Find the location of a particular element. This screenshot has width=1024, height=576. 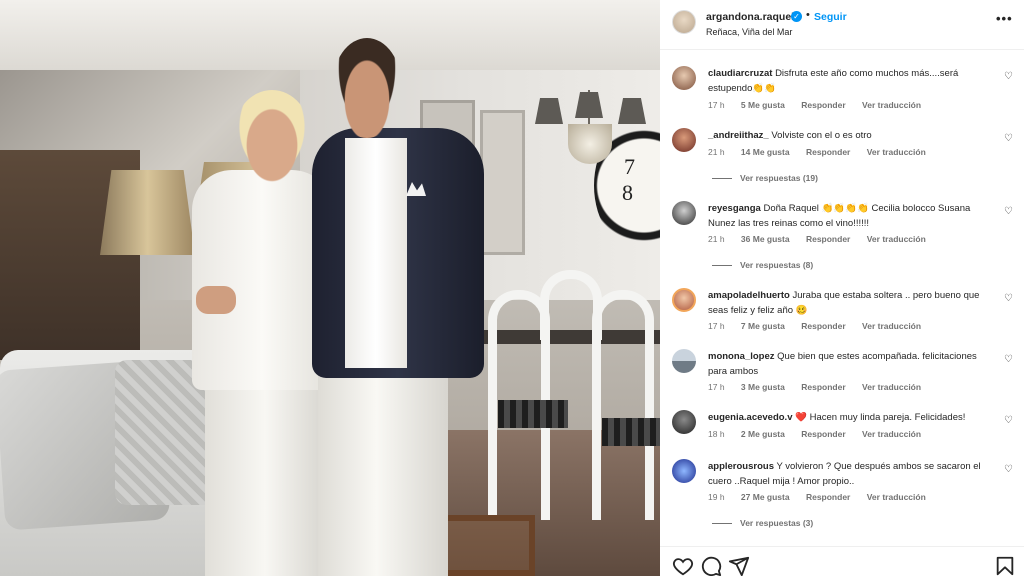

comment-meta: 17 h 3 Me gusta Responder Ver traducción is located at coordinates (821, 387).